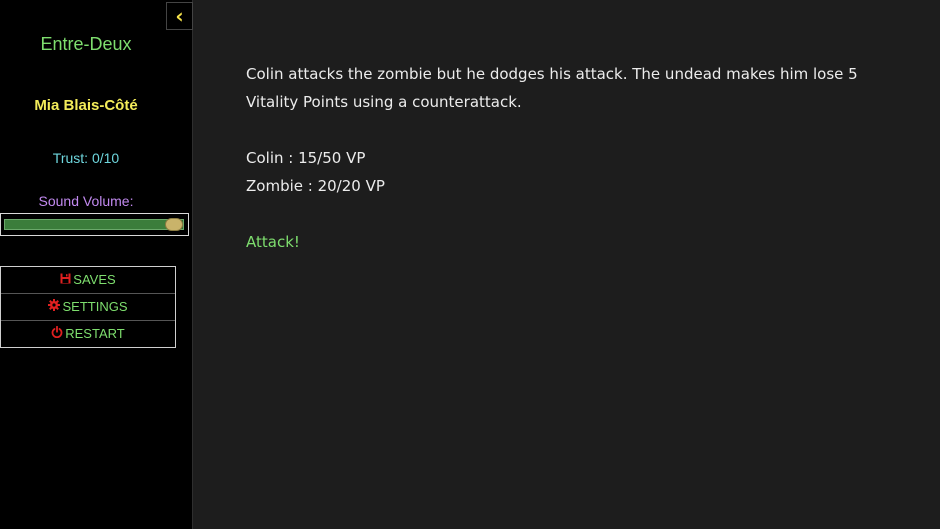  I want to click on volume-track, so click(94, 224).